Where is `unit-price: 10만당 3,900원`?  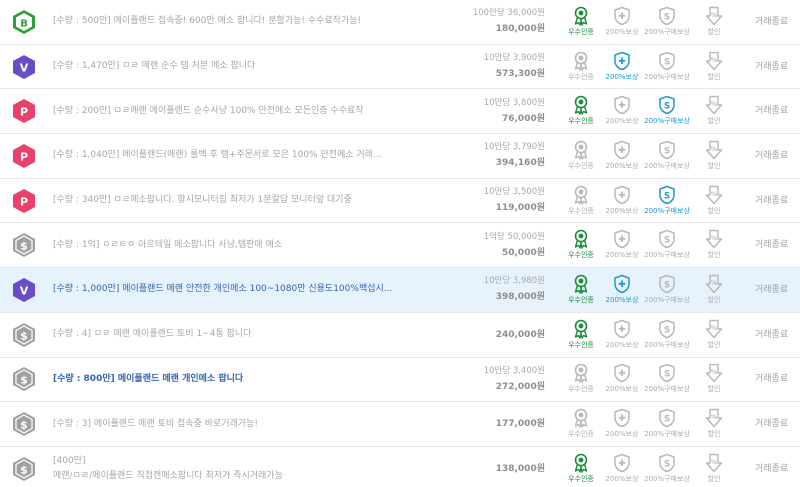 unit-price: 10만당 3,900원 is located at coordinates (514, 58).